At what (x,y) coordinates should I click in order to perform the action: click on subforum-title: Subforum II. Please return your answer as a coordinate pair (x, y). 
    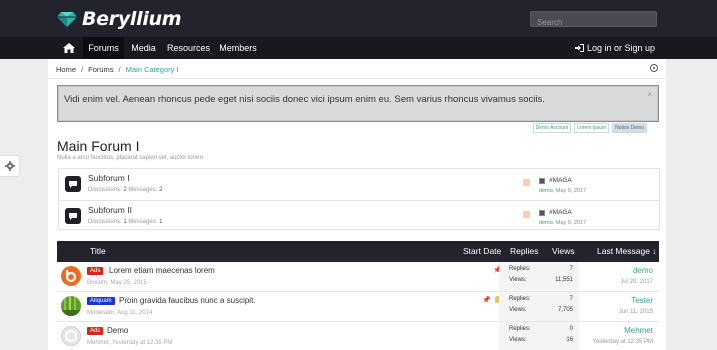
    Looking at the image, I should click on (110, 210).